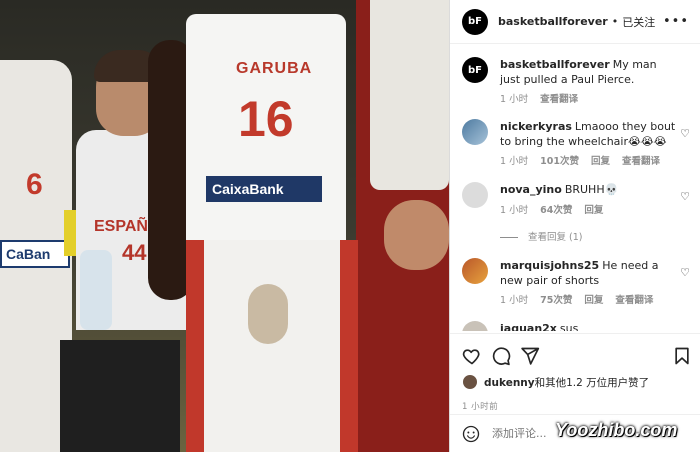 Image resolution: width=700 pixels, height=452 pixels. I want to click on comment-likes: 75次赞, so click(556, 300).